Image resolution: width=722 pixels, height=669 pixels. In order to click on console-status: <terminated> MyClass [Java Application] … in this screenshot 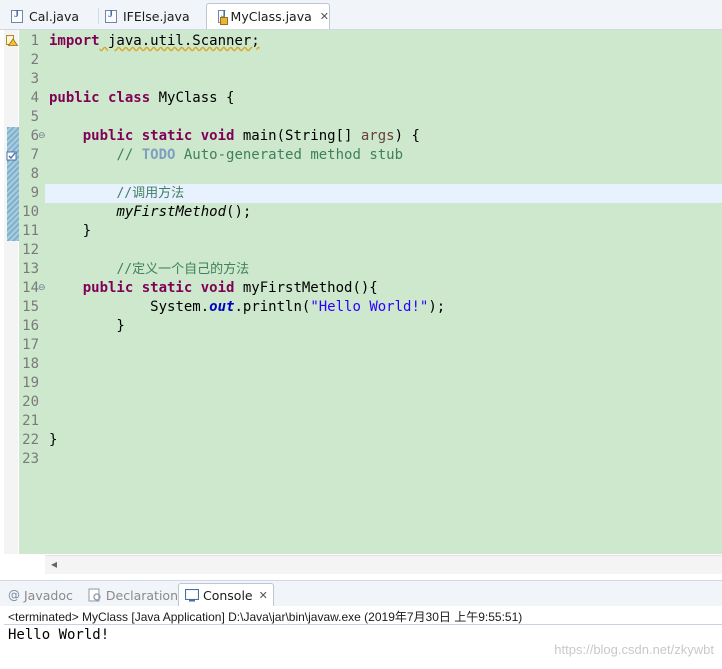, I will do `click(265, 617)`.